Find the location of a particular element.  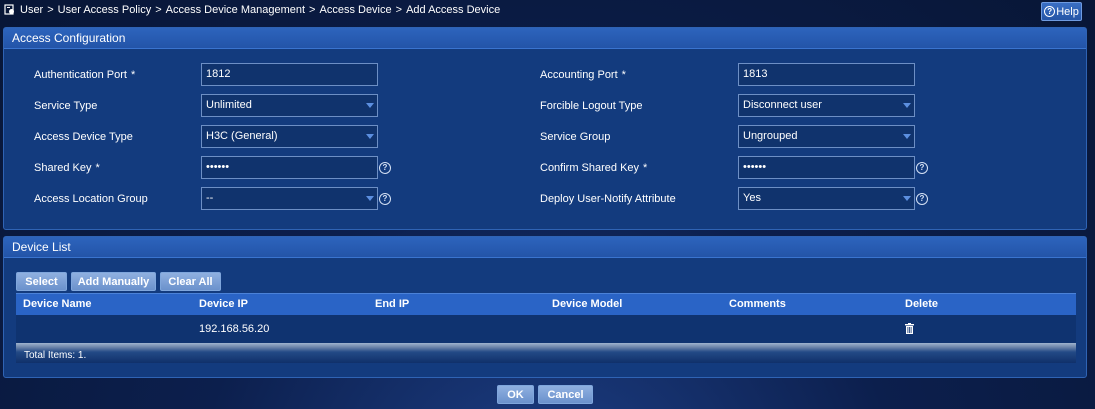

help-label: Help is located at coordinates (1067, 11).